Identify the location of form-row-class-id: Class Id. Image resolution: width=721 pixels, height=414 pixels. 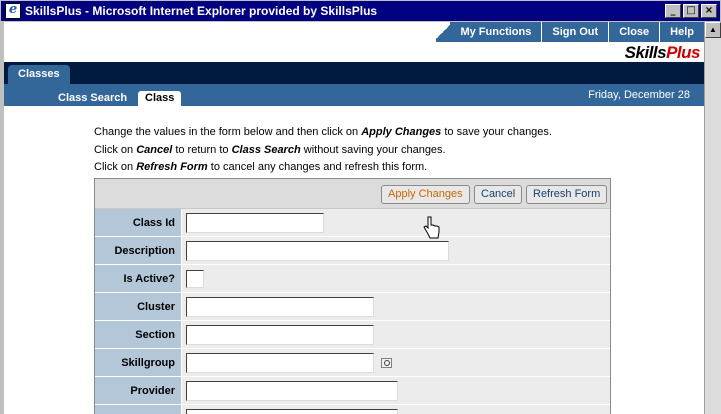
(352, 223).